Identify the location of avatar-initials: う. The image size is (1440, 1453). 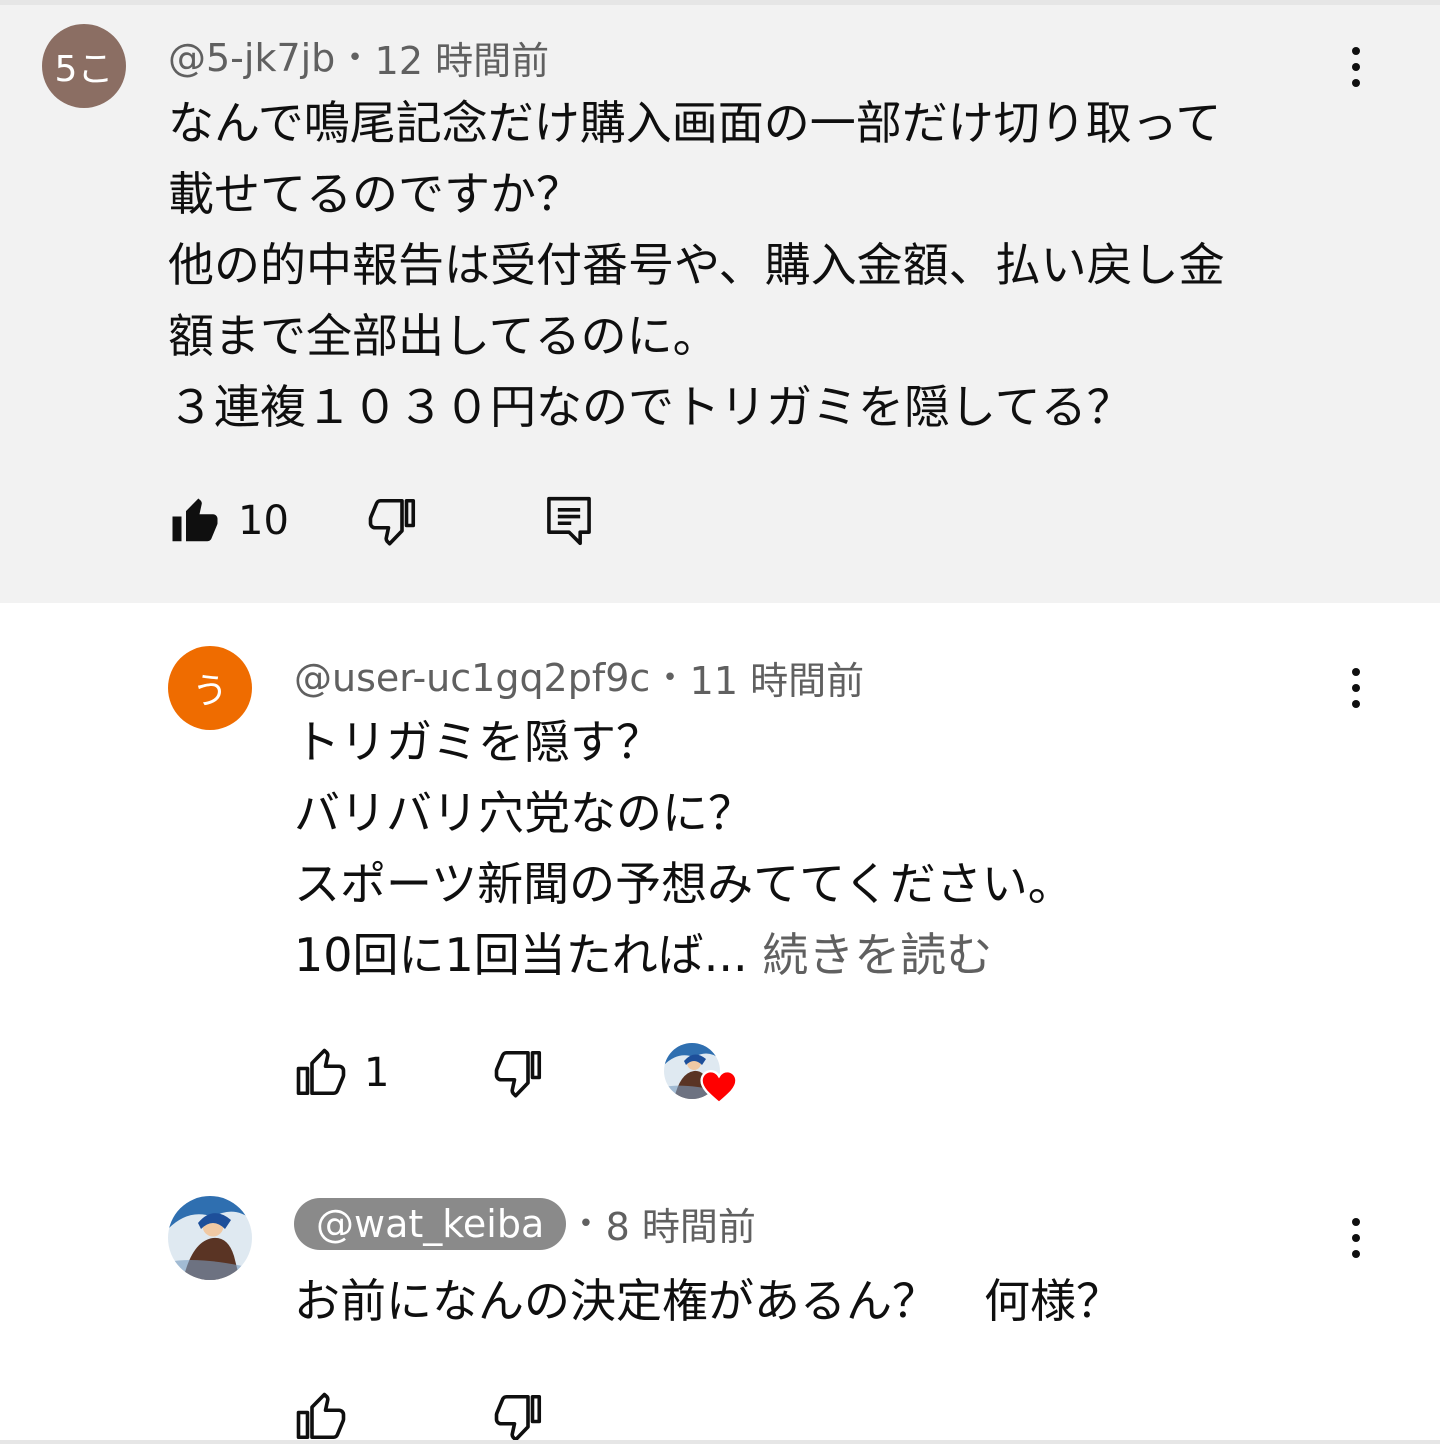
(209, 691).